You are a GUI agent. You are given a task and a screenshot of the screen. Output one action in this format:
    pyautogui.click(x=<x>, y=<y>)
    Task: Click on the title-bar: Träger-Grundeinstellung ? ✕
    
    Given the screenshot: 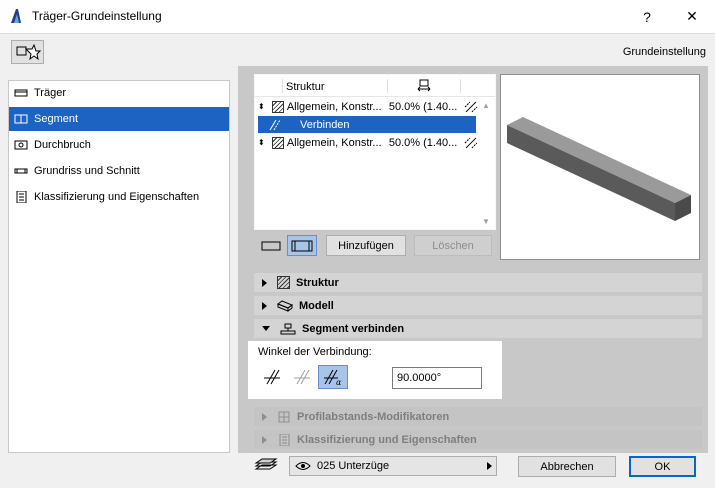 What is the action you would take?
    pyautogui.click(x=357, y=16)
    